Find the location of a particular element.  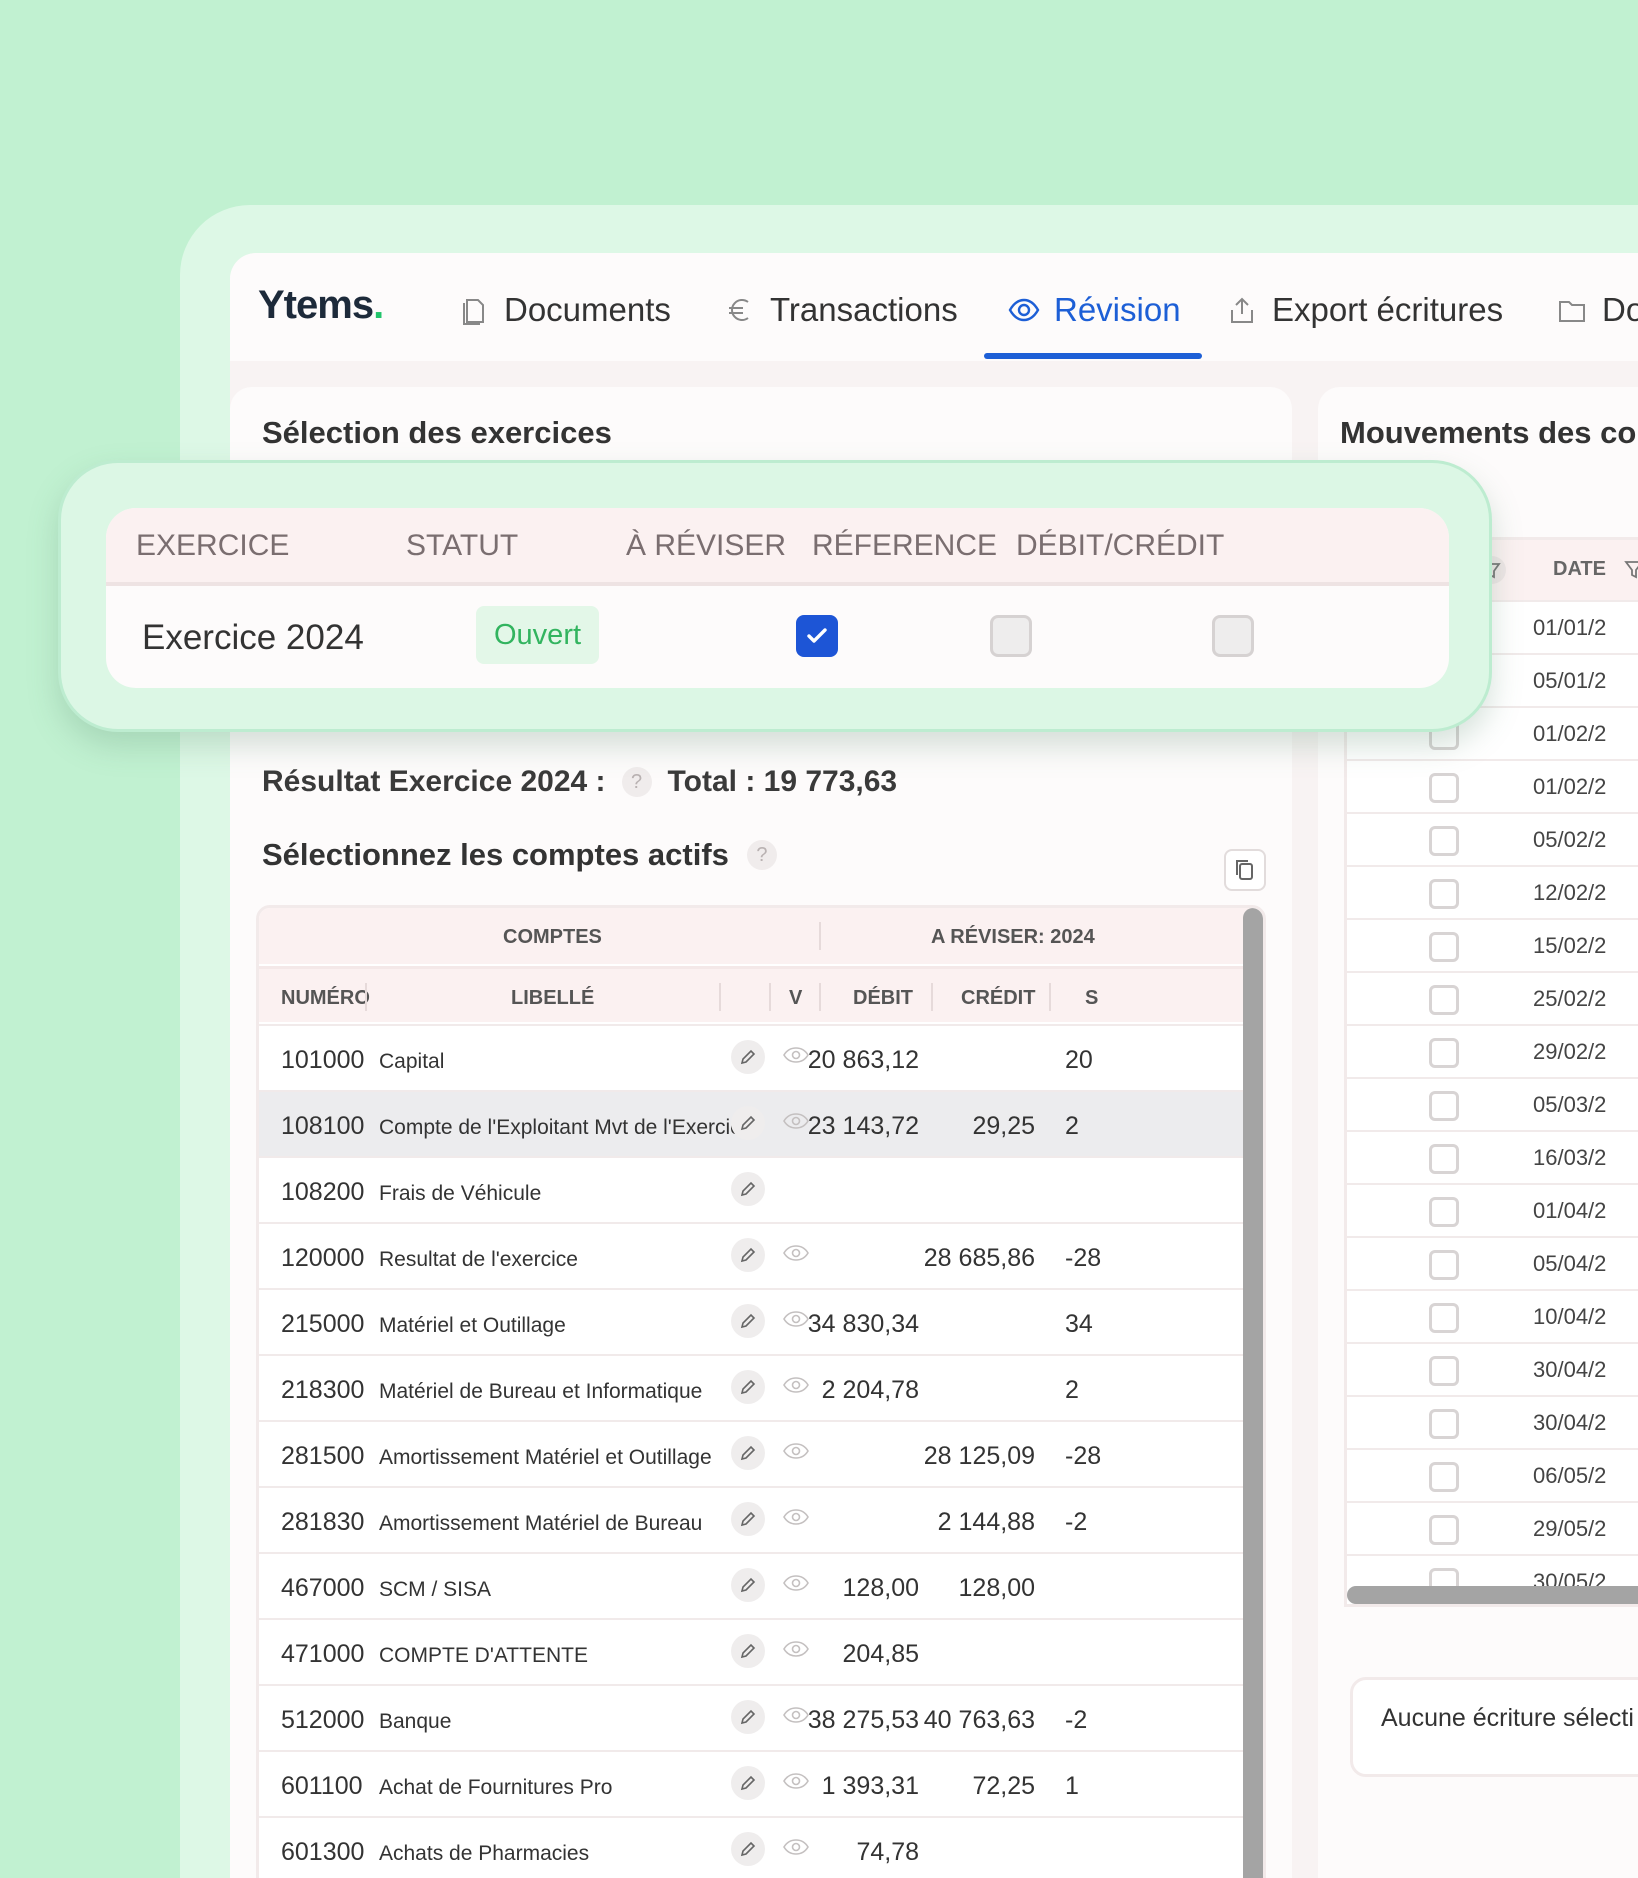

list-item: 01/04/2 is located at coordinates (1492, 1209).